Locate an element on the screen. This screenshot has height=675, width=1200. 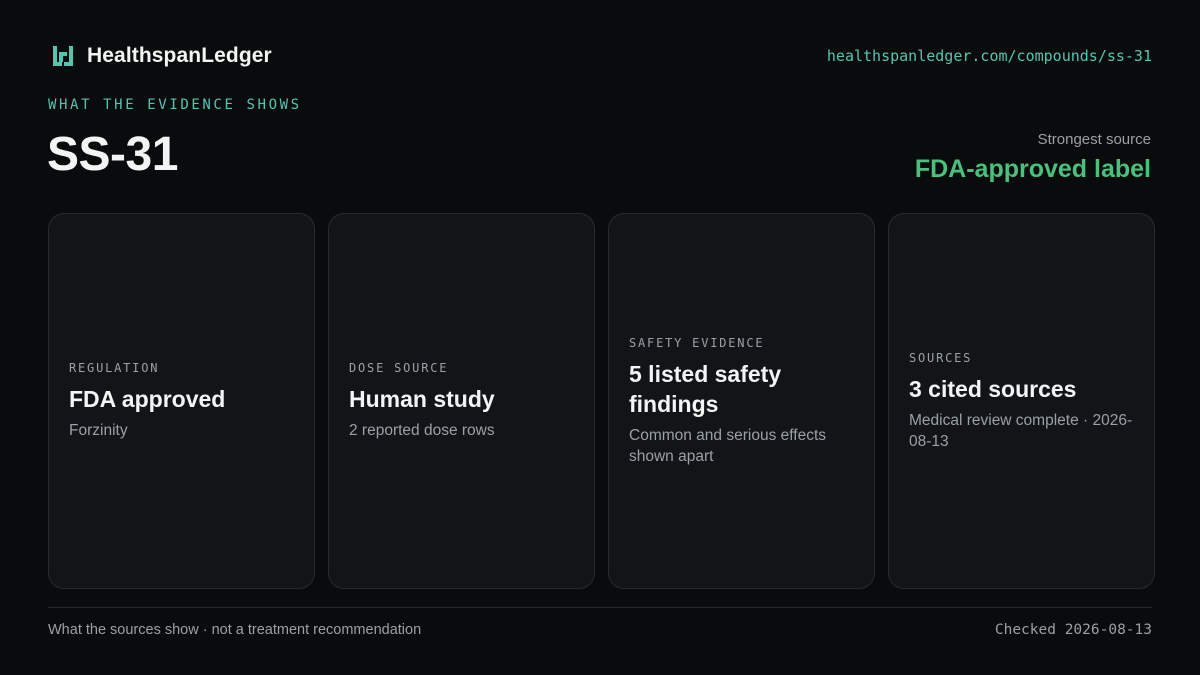
card-subtitle: Medical review complete · 2026-08-13 is located at coordinates (1021, 430).